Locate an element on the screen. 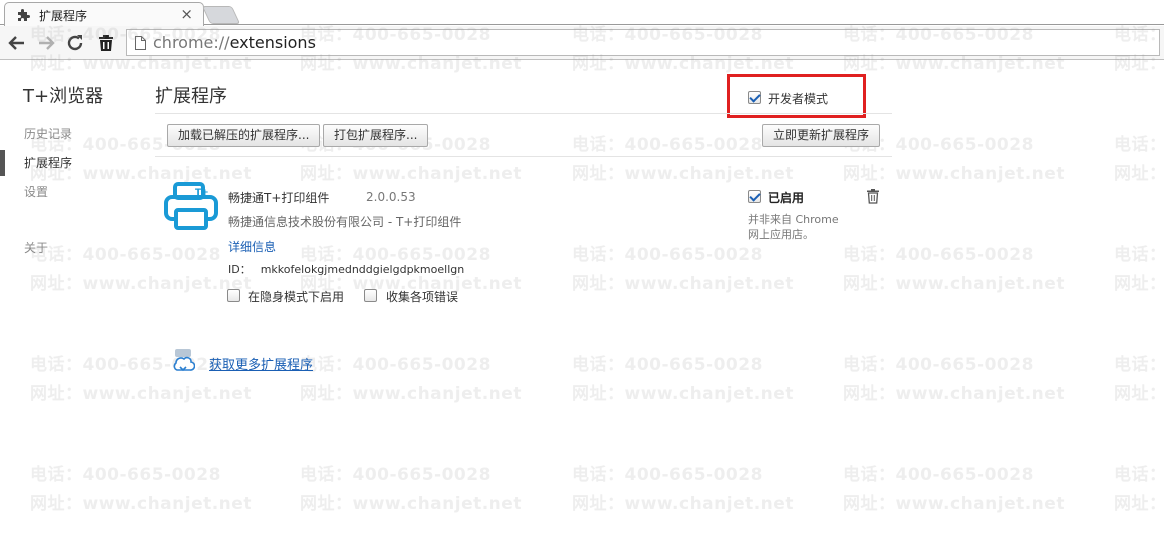 The width and height of the screenshot is (1164, 540). header-divider is located at coordinates (523, 113).